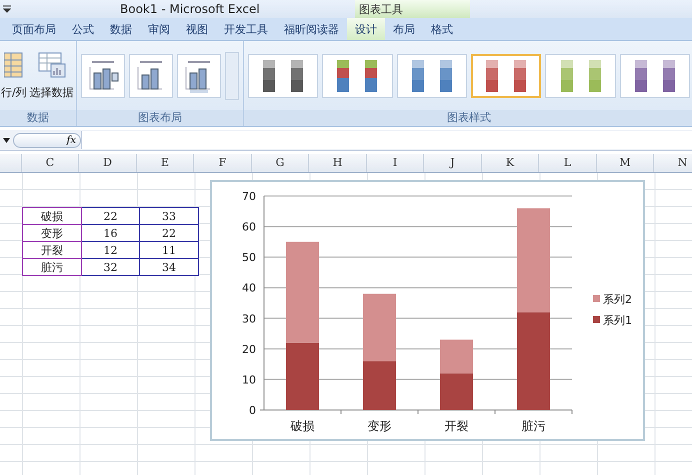 The height and width of the screenshot is (475, 692). What do you see at coordinates (111, 233) in the screenshot?
I see `table-cell: 16` at bounding box center [111, 233].